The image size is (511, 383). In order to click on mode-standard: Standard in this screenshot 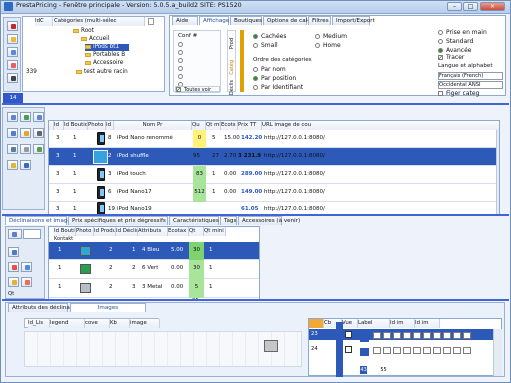, I will do `click(455, 41)`.